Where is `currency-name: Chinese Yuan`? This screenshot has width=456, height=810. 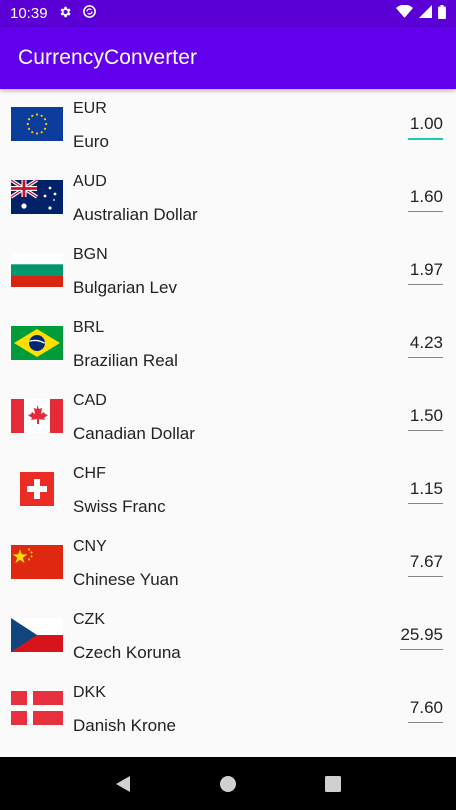 currency-name: Chinese Yuan is located at coordinates (126, 579).